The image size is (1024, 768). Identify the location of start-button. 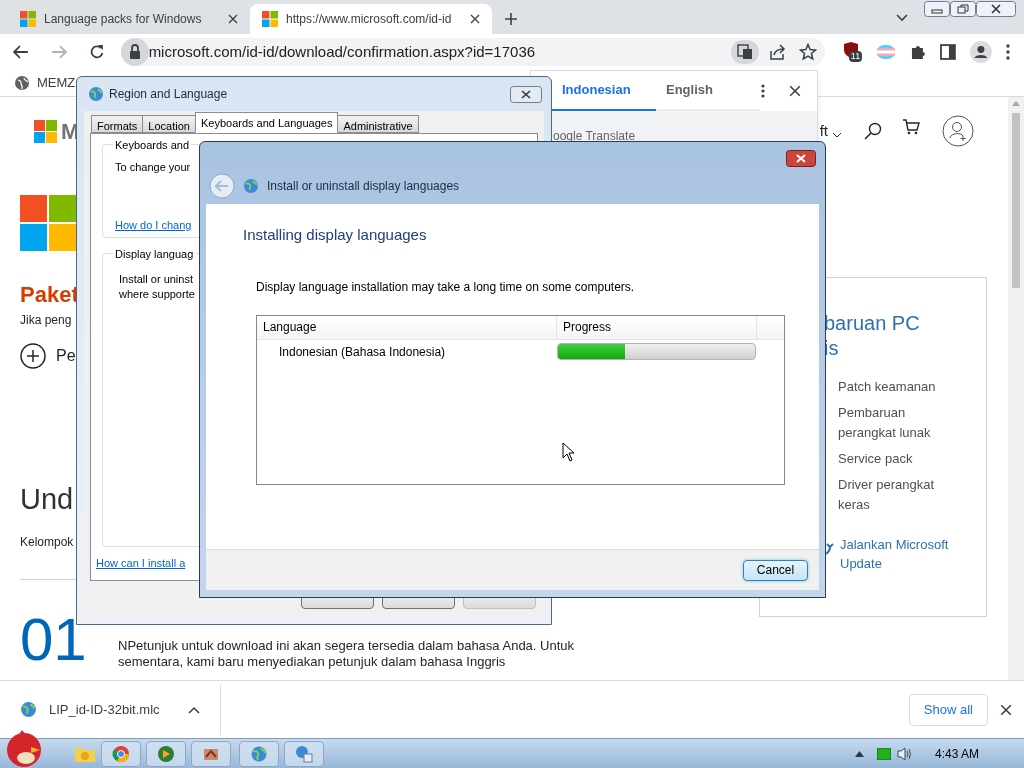
(24, 749).